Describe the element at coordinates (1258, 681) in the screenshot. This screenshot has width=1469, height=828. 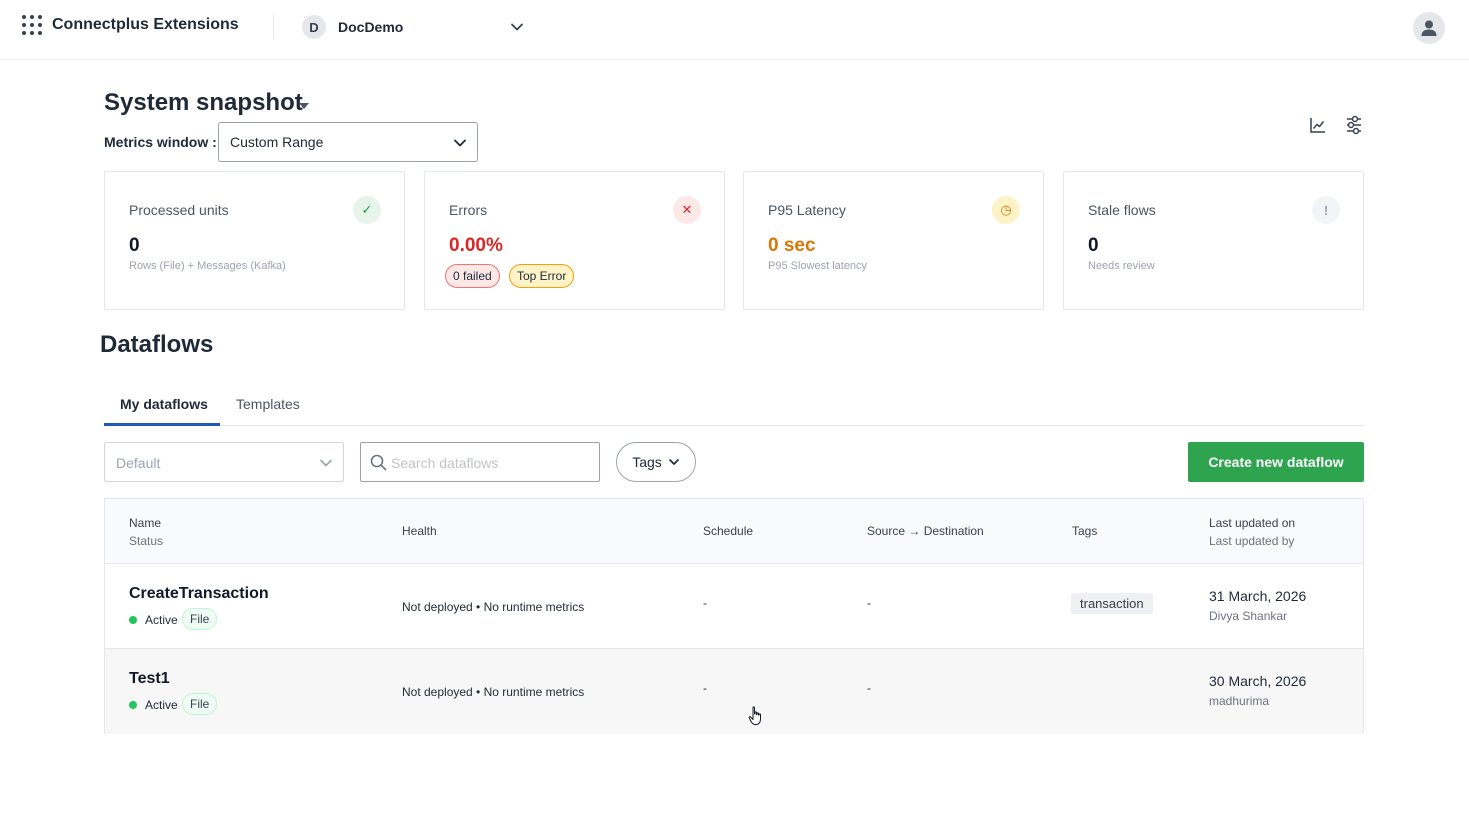
I see `updated-on-cell: 30 March, 2026` at that location.